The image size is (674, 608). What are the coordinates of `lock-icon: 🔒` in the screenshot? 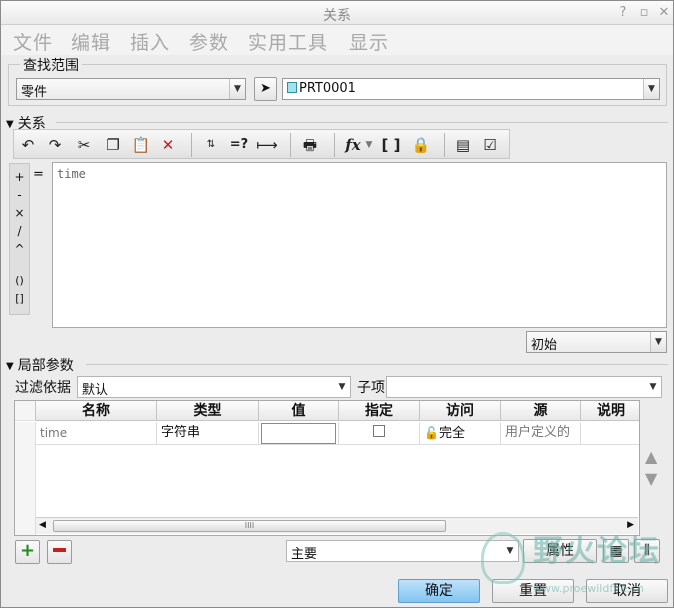 It's located at (421, 145).